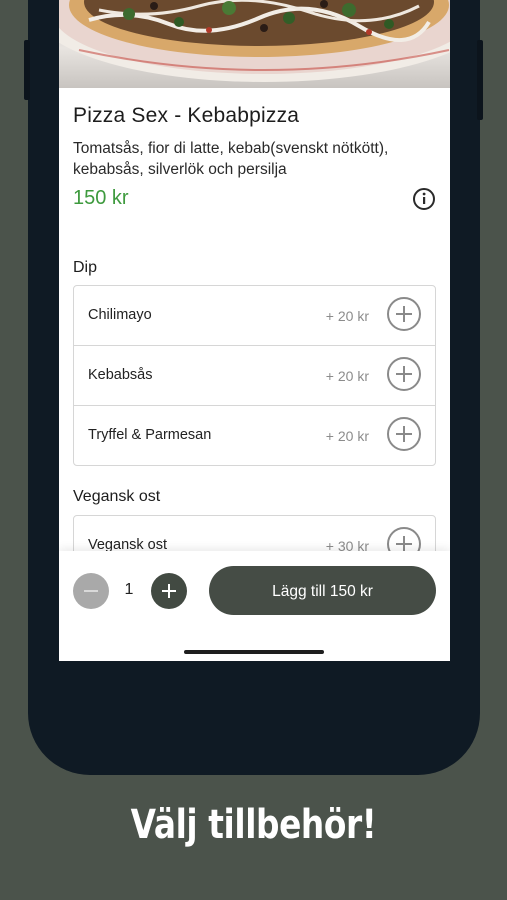 This screenshot has width=507, height=900. Describe the element at coordinates (254, 44) in the screenshot. I see `product-image` at that location.